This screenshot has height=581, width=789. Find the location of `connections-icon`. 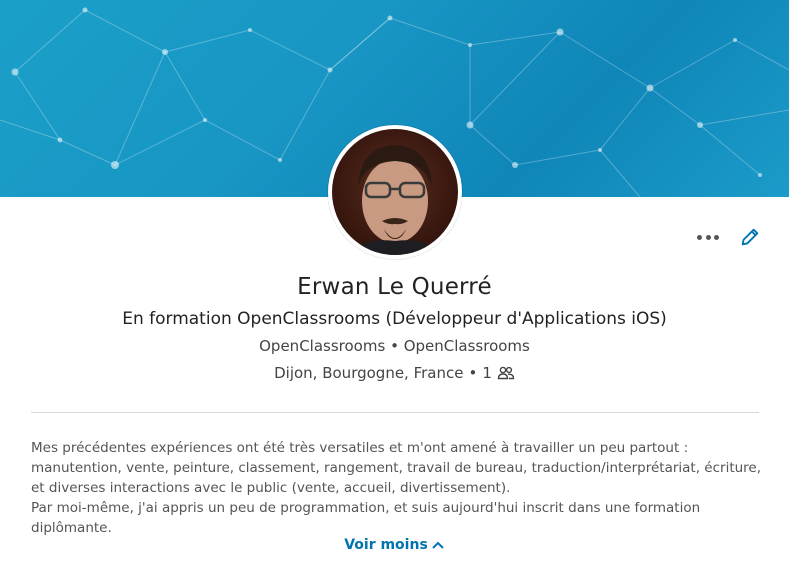

connections-icon is located at coordinates (506, 373).